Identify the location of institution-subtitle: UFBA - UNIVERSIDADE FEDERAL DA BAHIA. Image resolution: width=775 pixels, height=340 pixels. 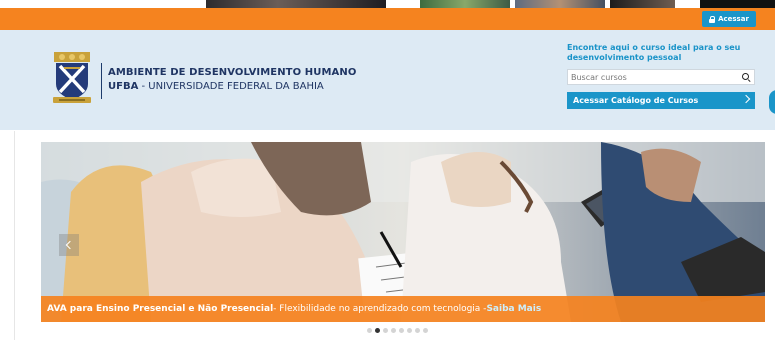
(216, 86).